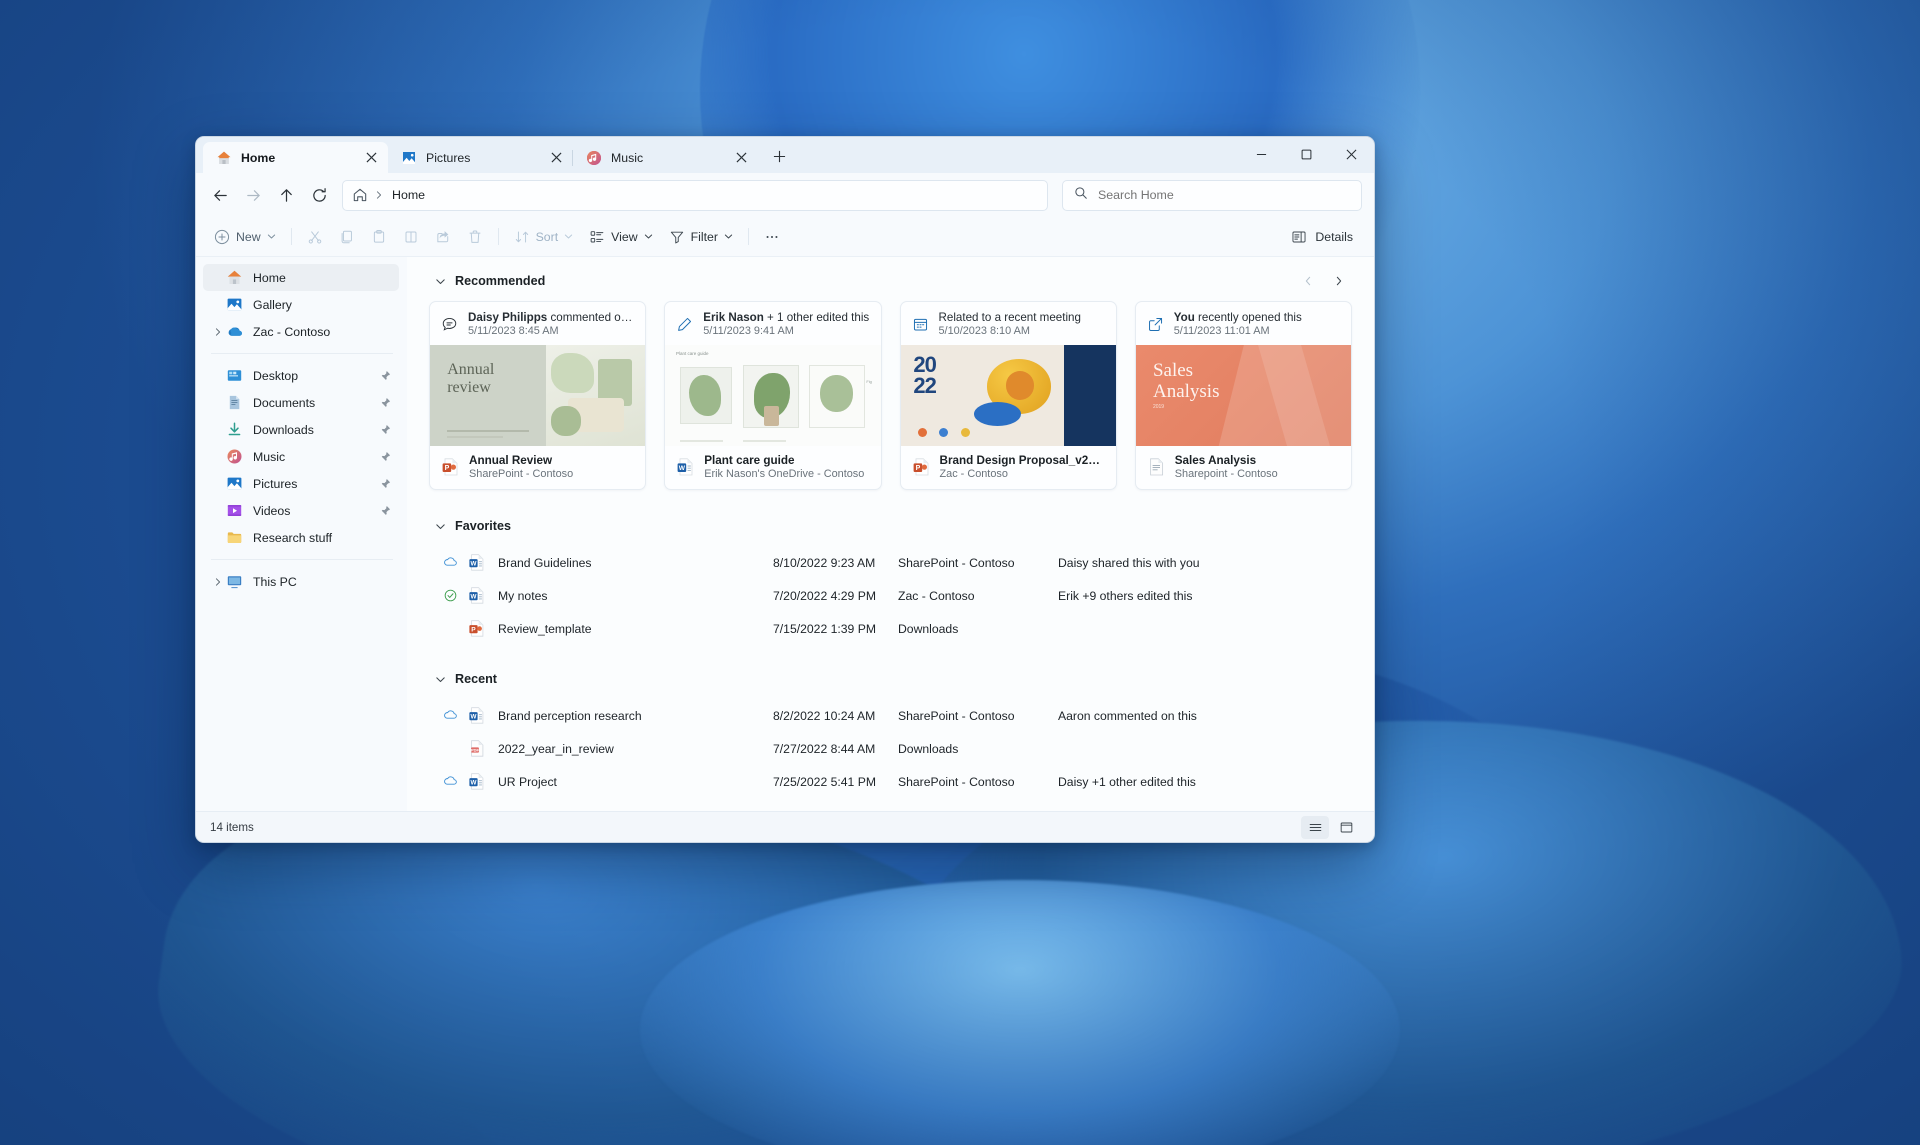 This screenshot has width=1920, height=1145. I want to click on carousel-next-button, so click(1338, 281).